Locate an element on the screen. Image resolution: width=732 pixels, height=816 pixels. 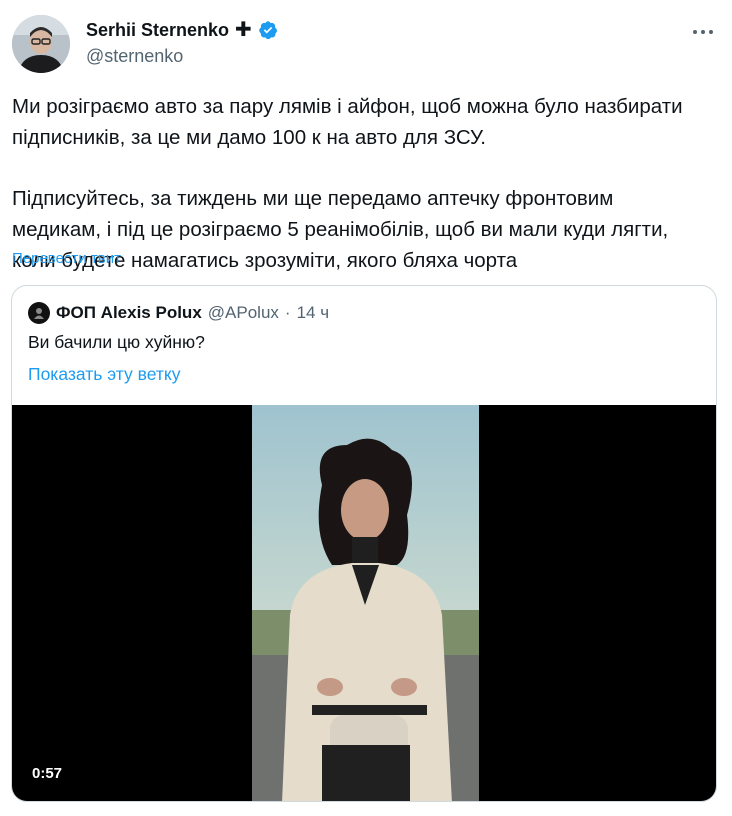
translate-link: Перевести твит is located at coordinates (66, 258).